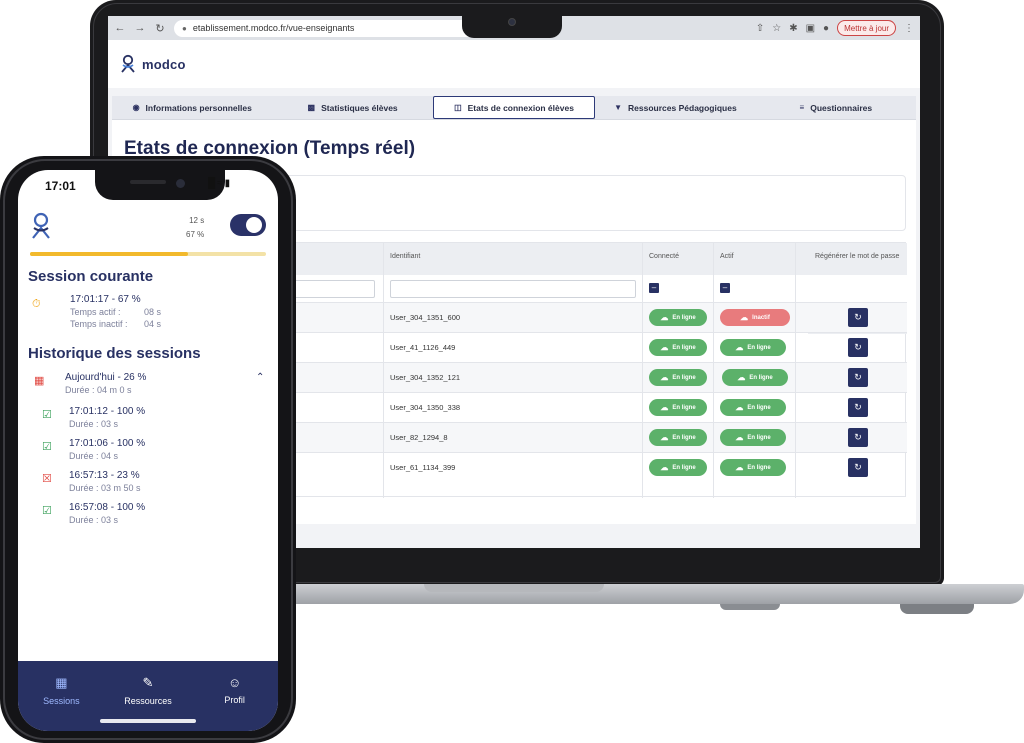 This screenshot has height=743, width=1024. What do you see at coordinates (826, 28) in the screenshot?
I see `profile-icon: ●` at bounding box center [826, 28].